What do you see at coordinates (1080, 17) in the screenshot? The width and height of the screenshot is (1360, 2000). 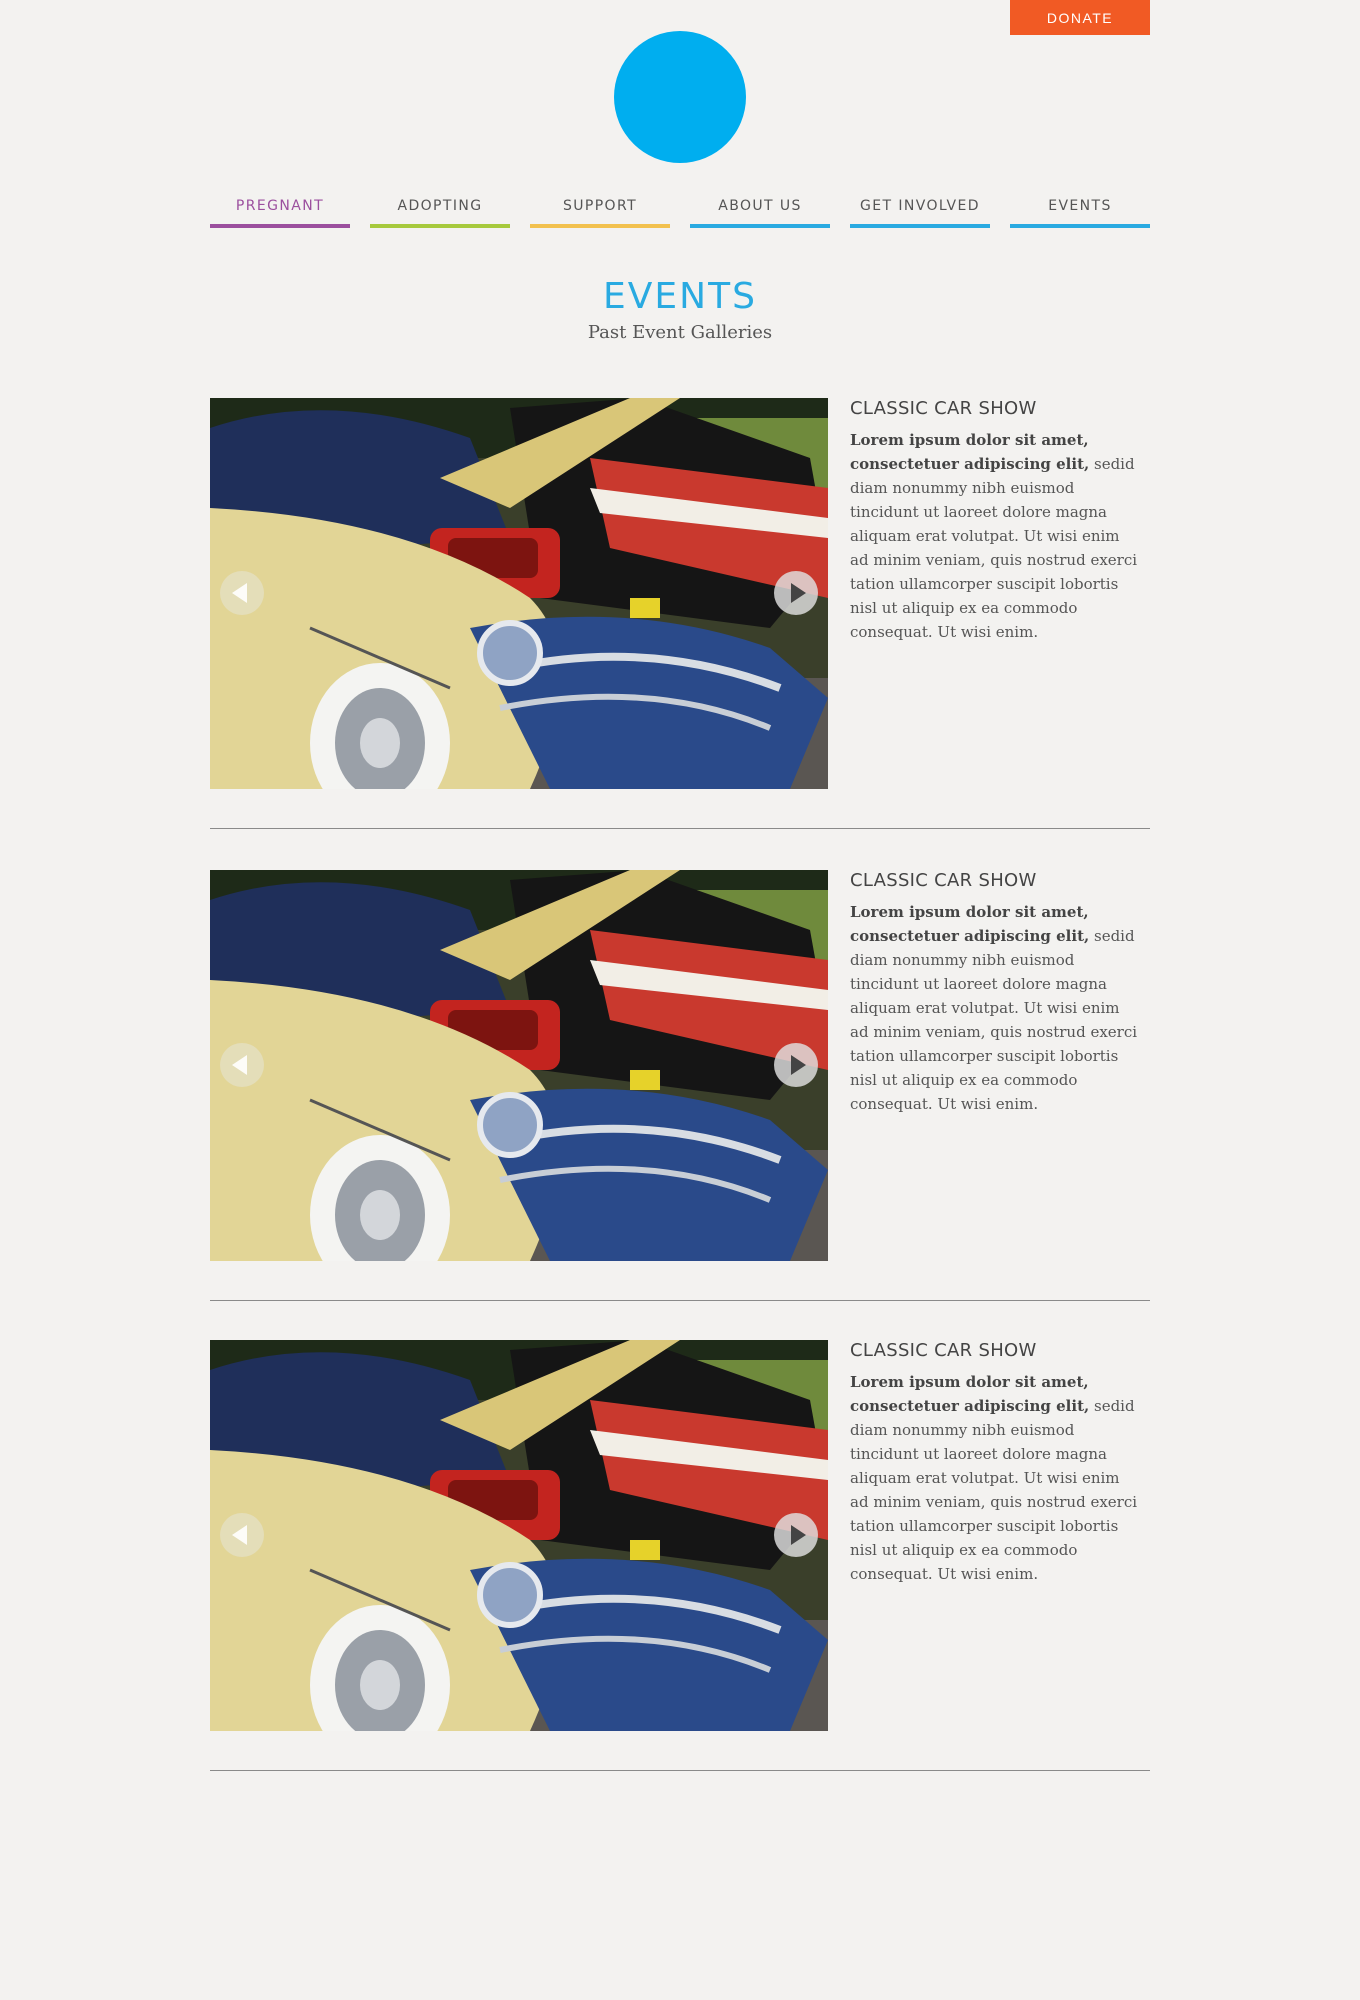 I see `donate-button: DONATE` at bounding box center [1080, 17].